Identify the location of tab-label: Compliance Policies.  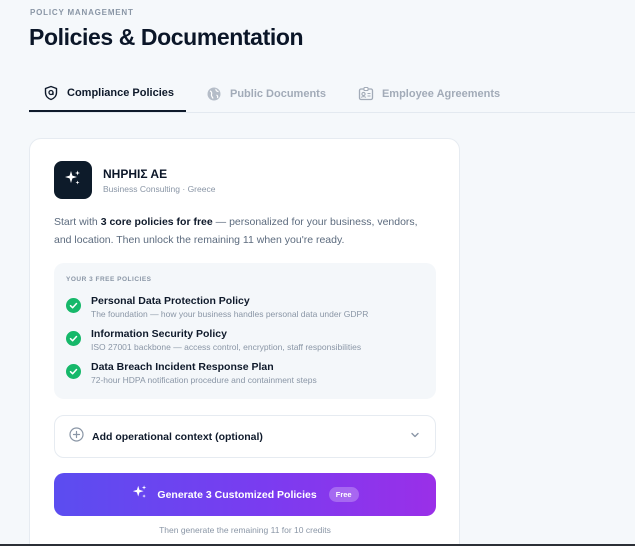
(120, 93).